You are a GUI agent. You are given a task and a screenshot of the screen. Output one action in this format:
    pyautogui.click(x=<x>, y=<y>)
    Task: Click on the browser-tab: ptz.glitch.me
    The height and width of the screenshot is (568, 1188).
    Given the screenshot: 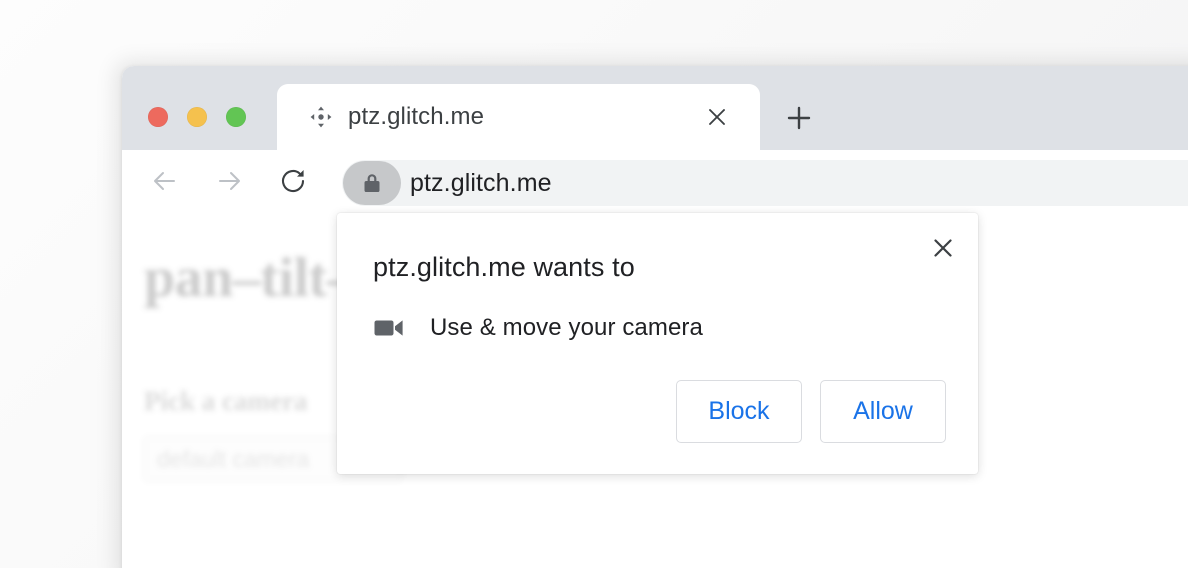 What is the action you would take?
    pyautogui.click(x=518, y=117)
    